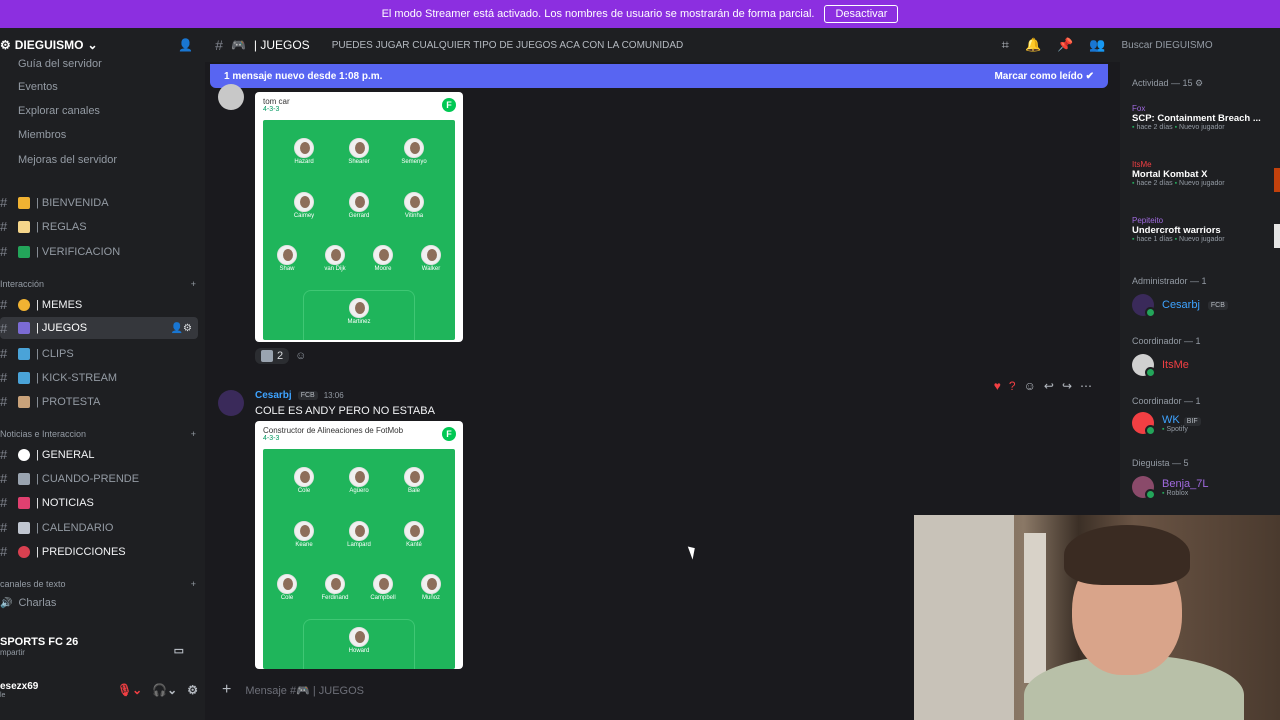 This screenshot has width=1280, height=720. I want to click on member-name: Cesarbj, so click(1181, 305).